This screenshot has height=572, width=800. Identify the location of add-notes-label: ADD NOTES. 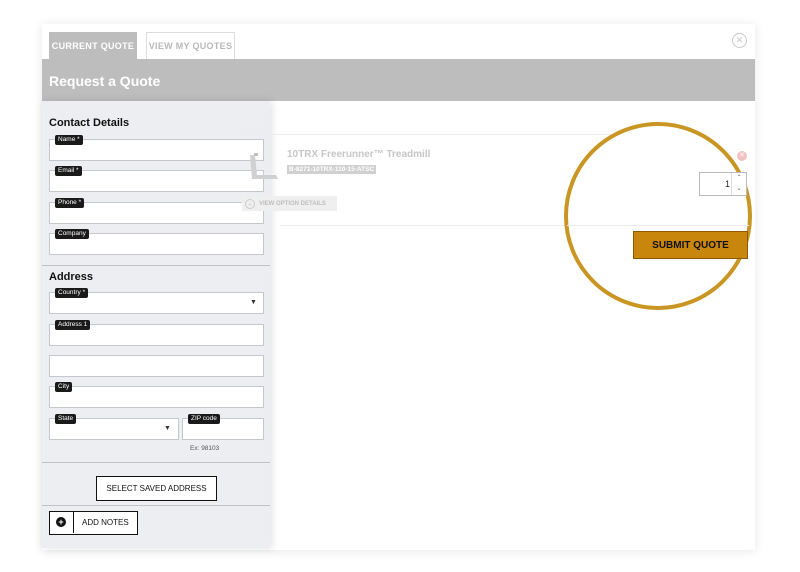
(105, 522).